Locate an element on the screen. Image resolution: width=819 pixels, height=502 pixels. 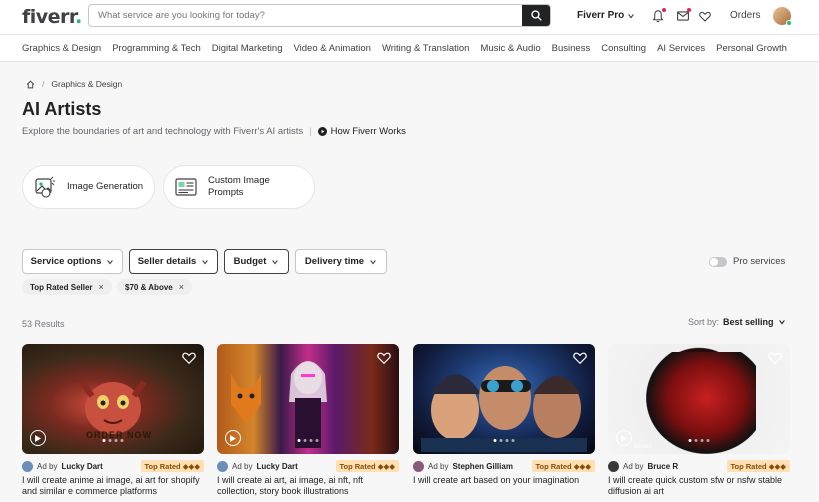
favorites-button is located at coordinates (705, 16).